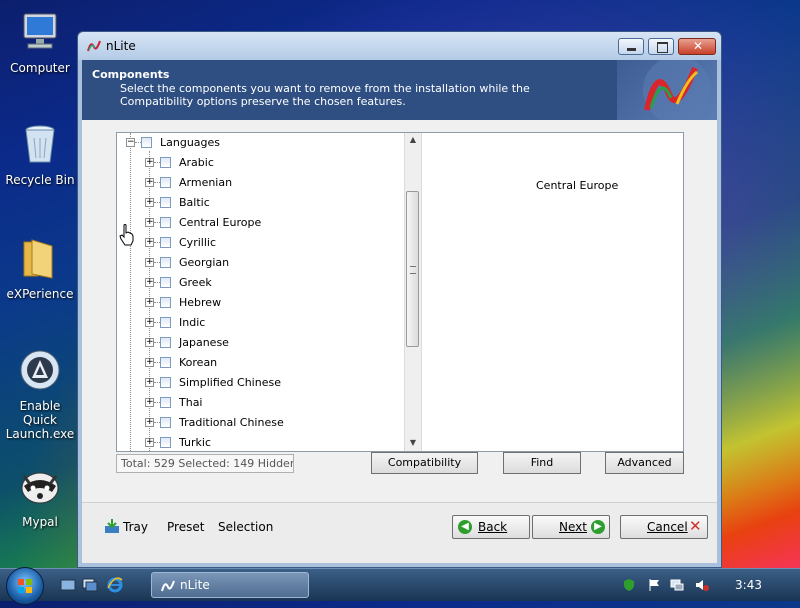 The width and height of the screenshot is (800, 608). I want to click on taskbar-item-label: nLite, so click(195, 585).